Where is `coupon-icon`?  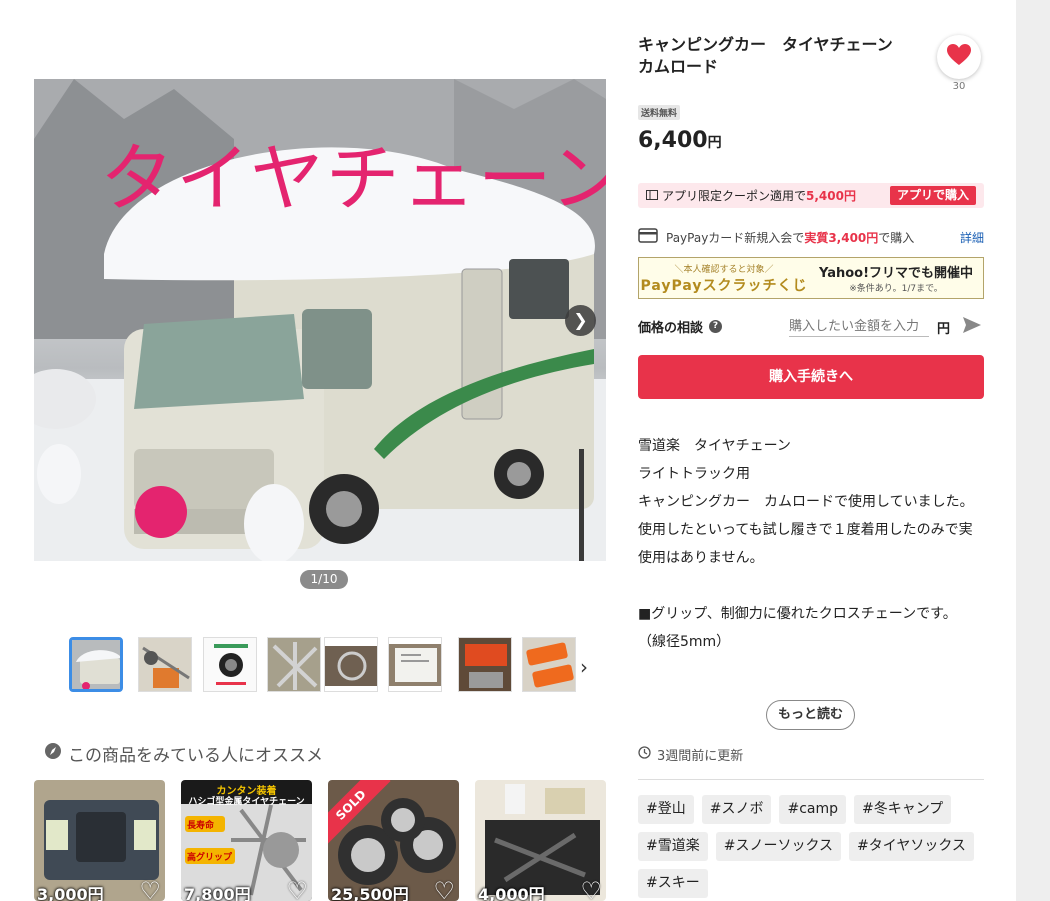
coupon-icon is located at coordinates (652, 196).